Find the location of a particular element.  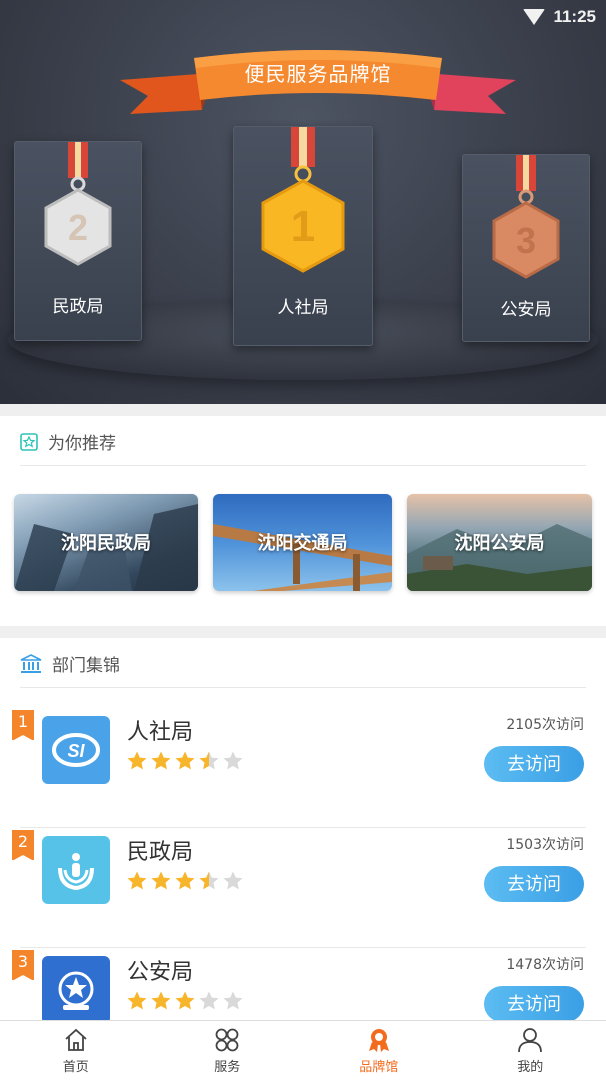

recommend-card-civil-affairs: 沈阳民政局 is located at coordinates (106, 542).